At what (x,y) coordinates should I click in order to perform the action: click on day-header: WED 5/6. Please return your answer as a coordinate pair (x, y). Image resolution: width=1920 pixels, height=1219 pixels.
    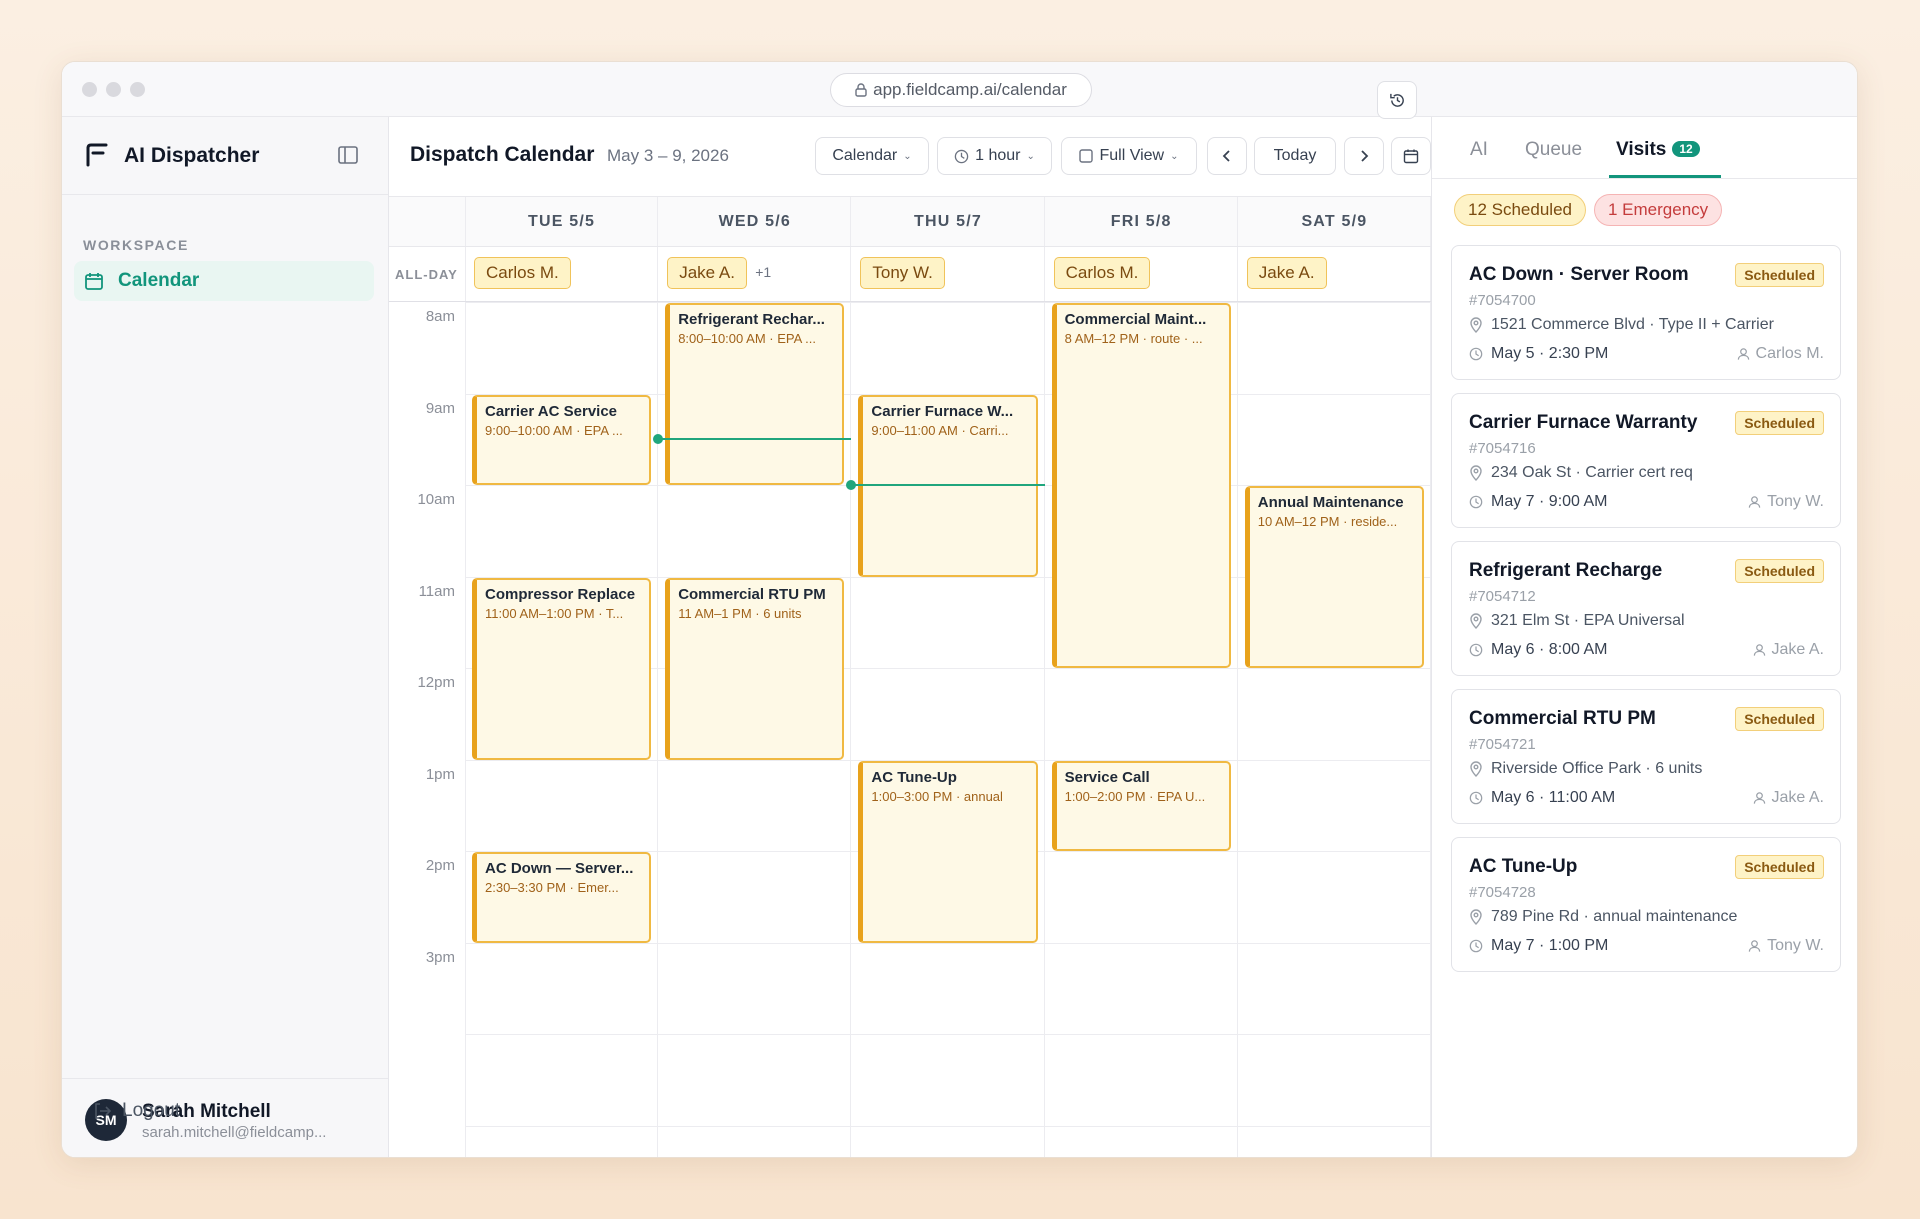
    Looking at the image, I should click on (754, 222).